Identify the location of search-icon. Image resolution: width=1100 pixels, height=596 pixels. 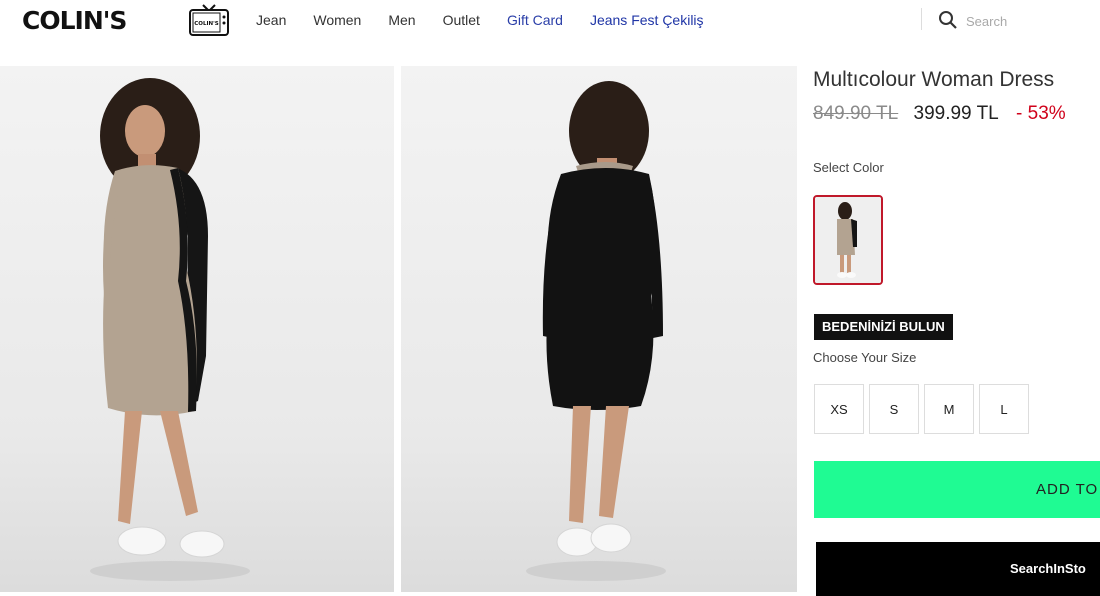
(948, 20).